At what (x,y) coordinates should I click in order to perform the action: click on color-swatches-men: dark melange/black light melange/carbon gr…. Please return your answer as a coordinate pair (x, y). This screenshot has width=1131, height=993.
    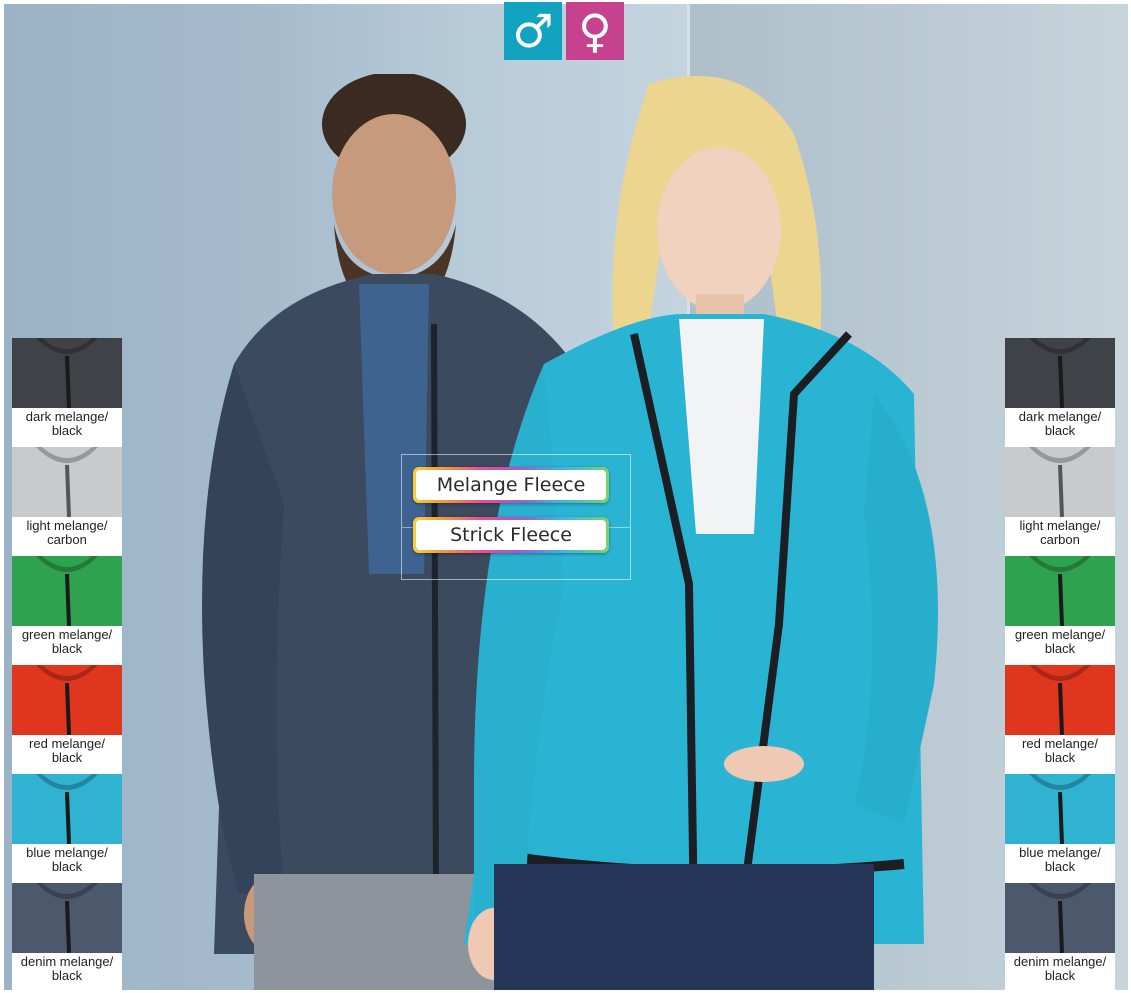
    Looking at the image, I should click on (67, 664).